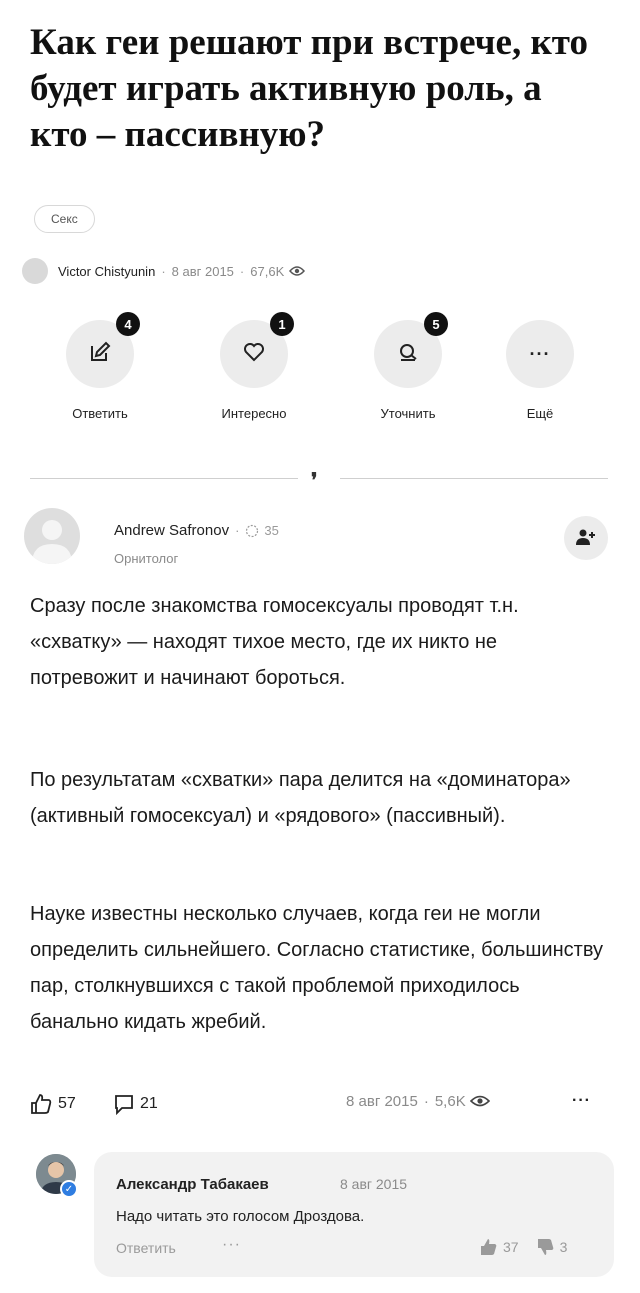  Describe the element at coordinates (67, 1103) in the screenshot. I see `like-count: 57` at that location.